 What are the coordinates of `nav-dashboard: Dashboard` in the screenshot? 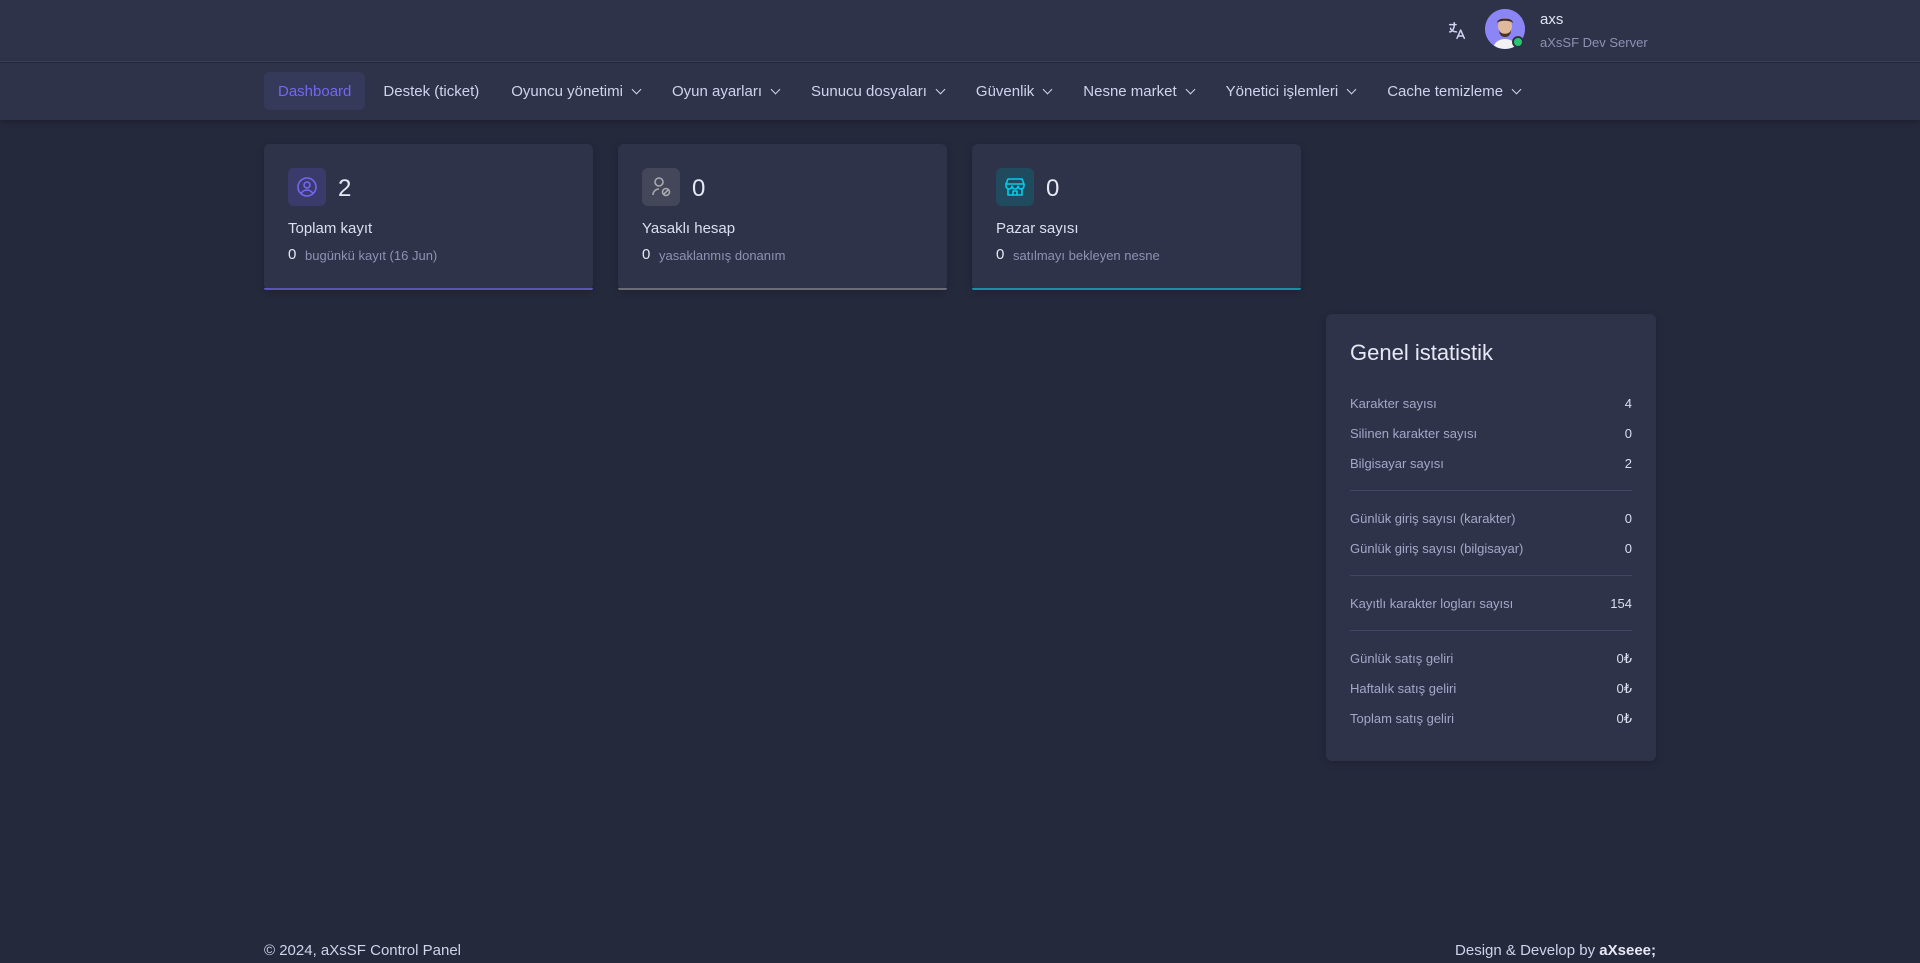 It's located at (315, 91).